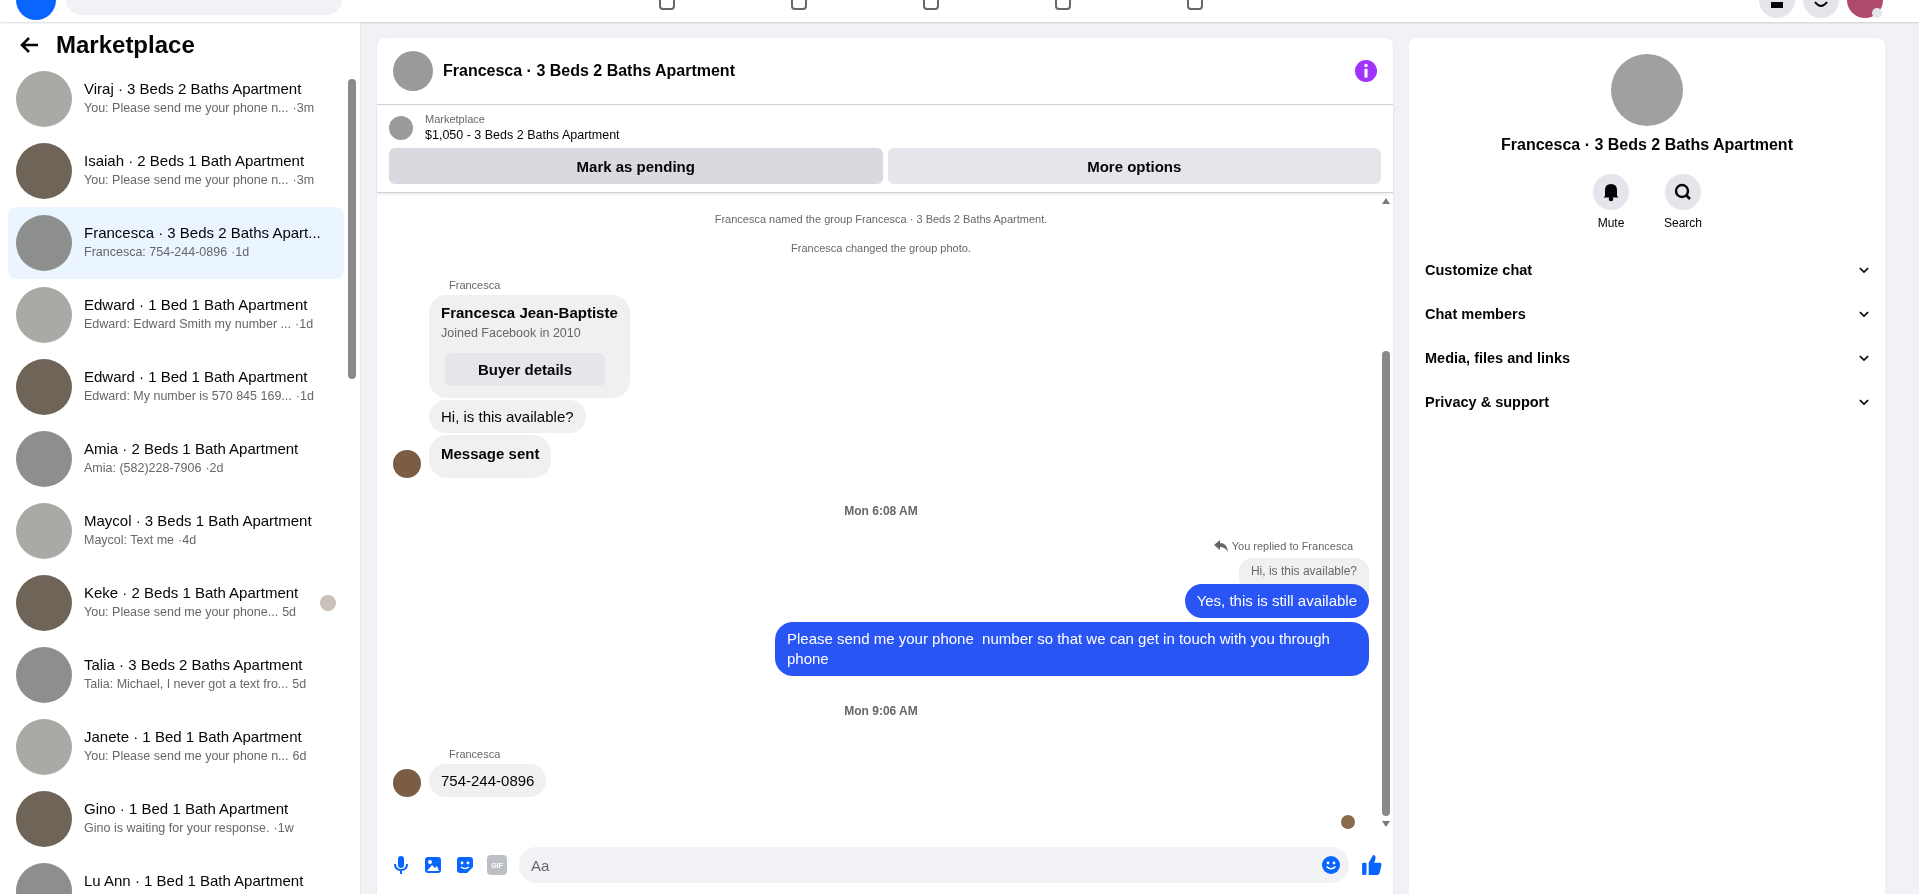 The image size is (1919, 894). Describe the element at coordinates (1821, 9) in the screenshot. I see `notification-icon` at that location.